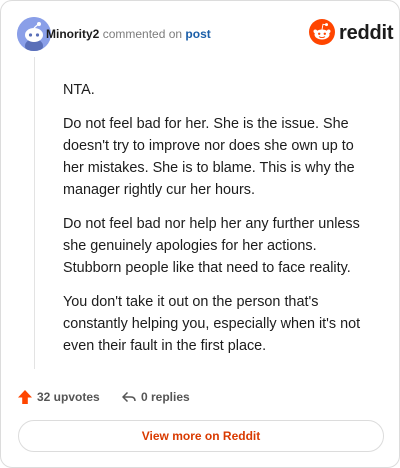 This screenshot has height=468, width=400. What do you see at coordinates (322, 32) in the screenshot?
I see `reddit-snoo-icon` at bounding box center [322, 32].